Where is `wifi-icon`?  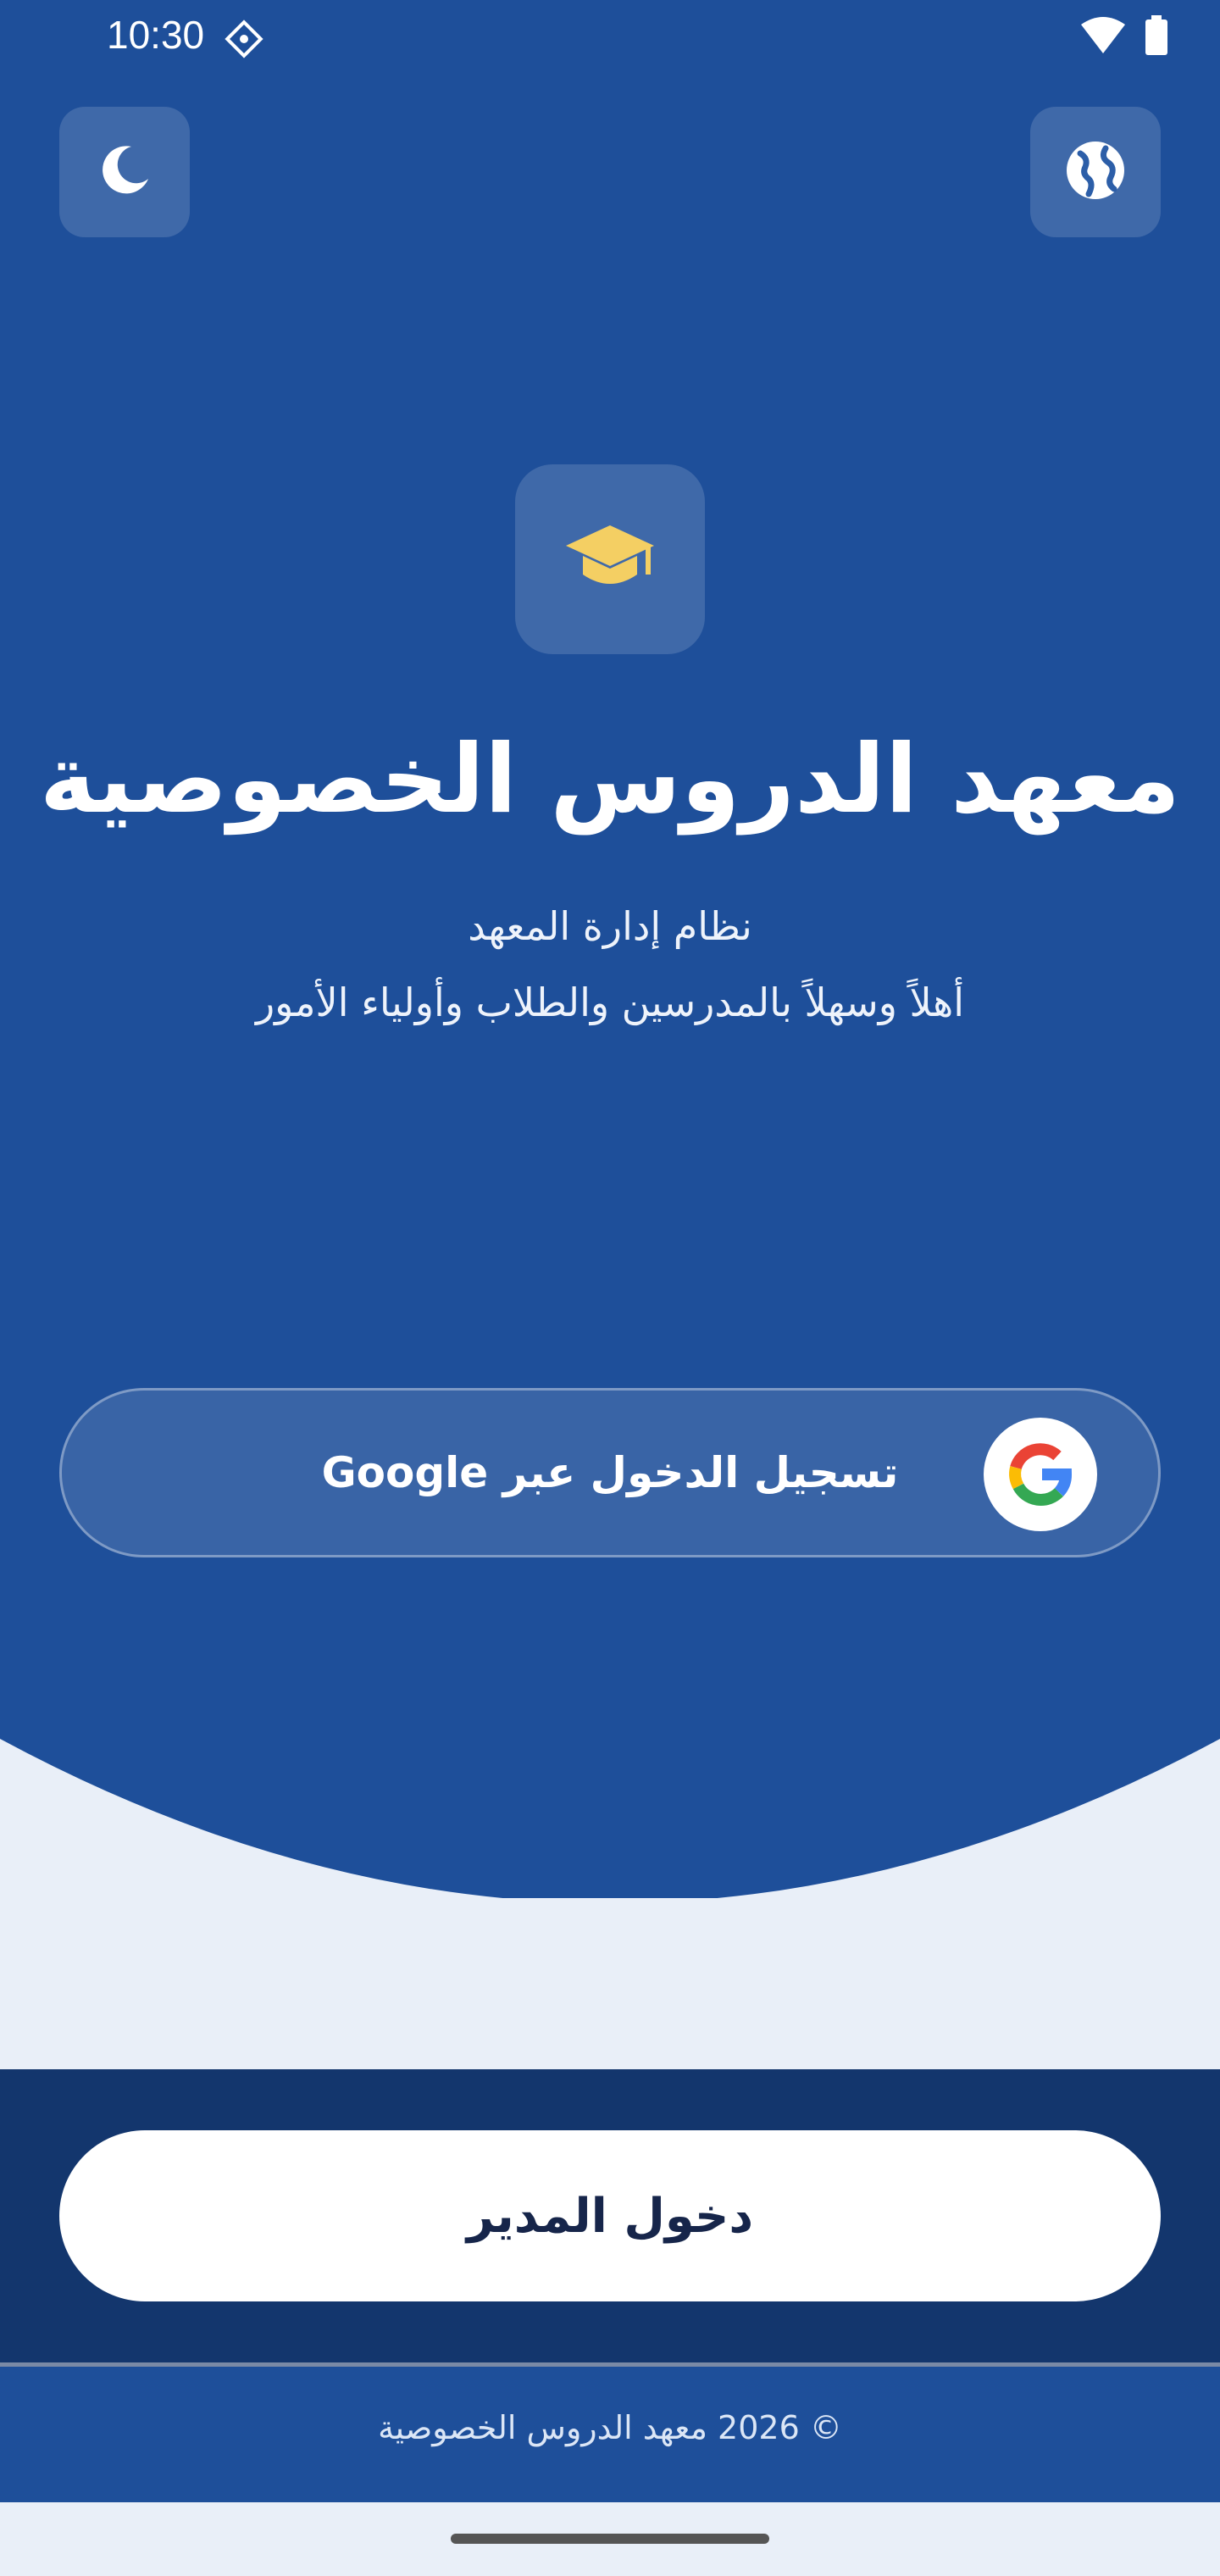 wifi-icon is located at coordinates (1103, 37).